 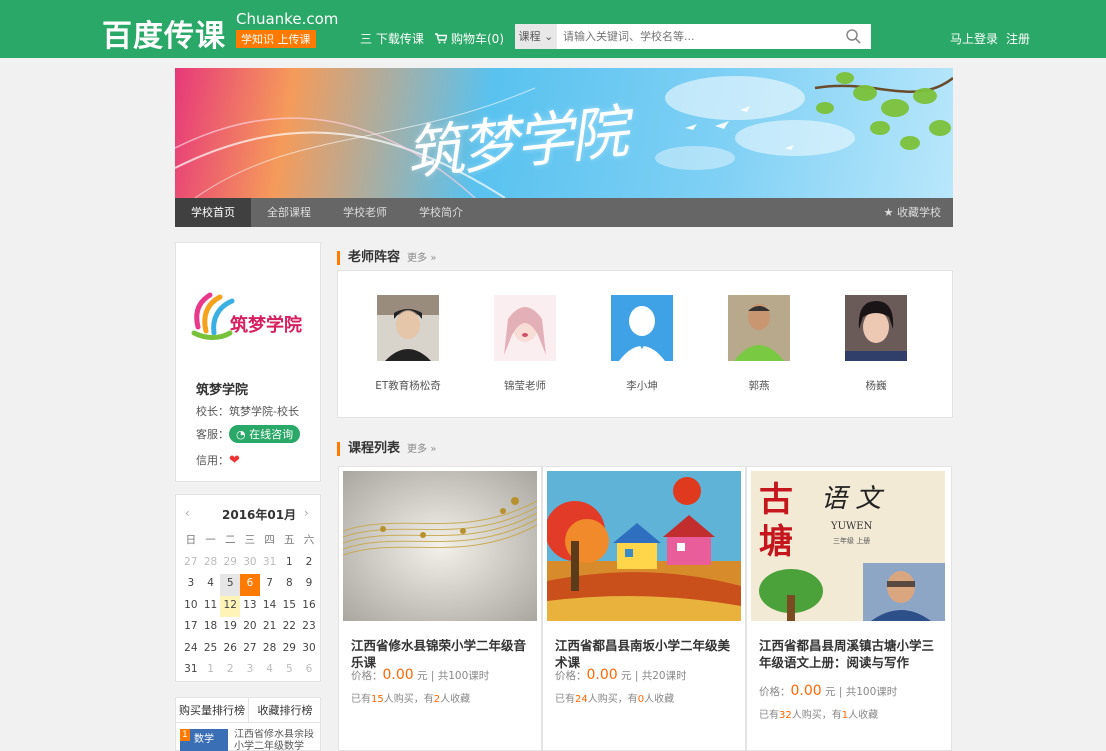 I want to click on teacher-card: 李小坤, so click(x=642, y=344).